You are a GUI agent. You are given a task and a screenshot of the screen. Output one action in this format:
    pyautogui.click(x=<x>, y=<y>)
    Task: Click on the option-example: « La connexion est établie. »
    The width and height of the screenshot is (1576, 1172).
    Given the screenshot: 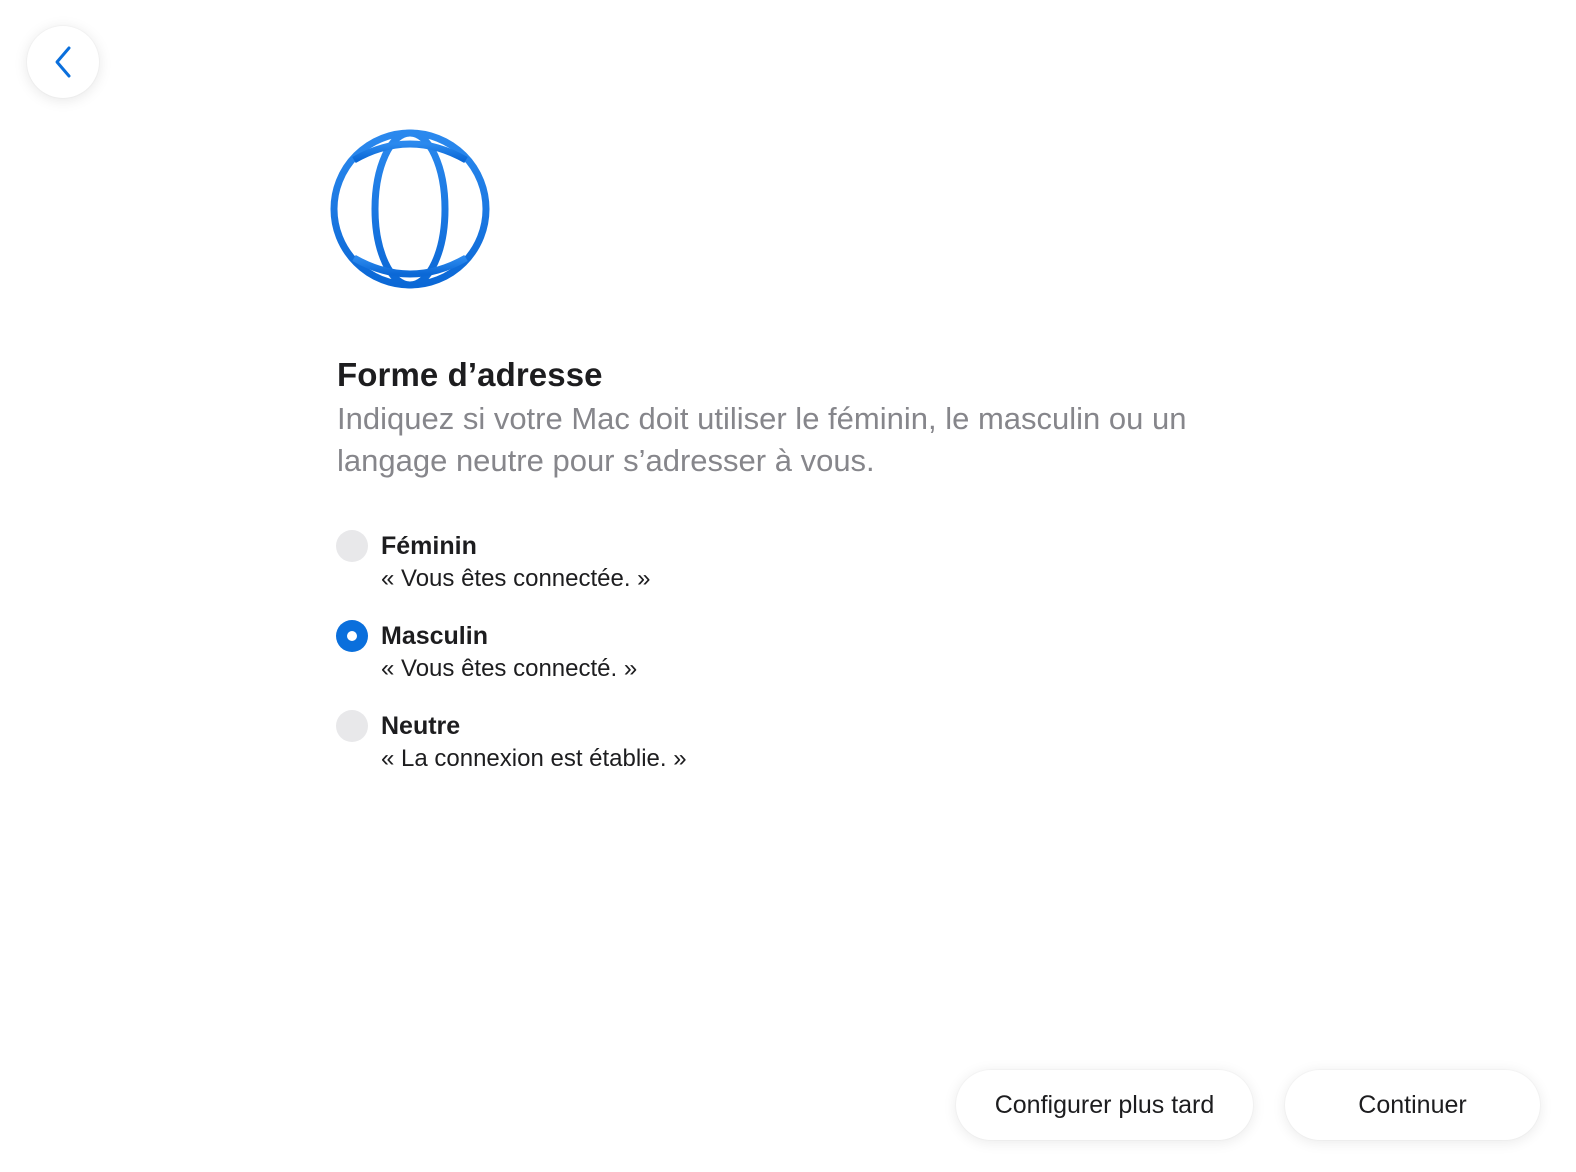 What is the action you would take?
    pyautogui.click(x=534, y=758)
    